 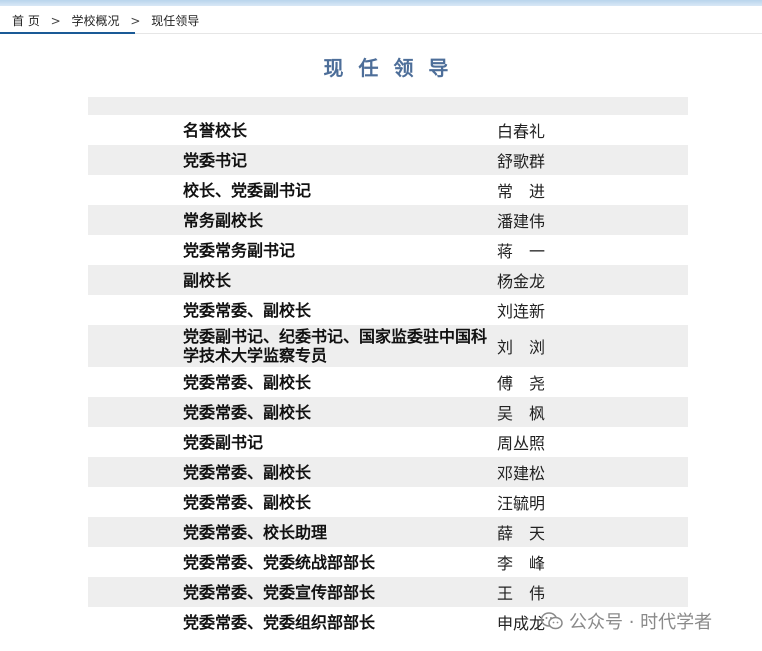 I want to click on leader-name: 刘 浏, so click(x=521, y=347).